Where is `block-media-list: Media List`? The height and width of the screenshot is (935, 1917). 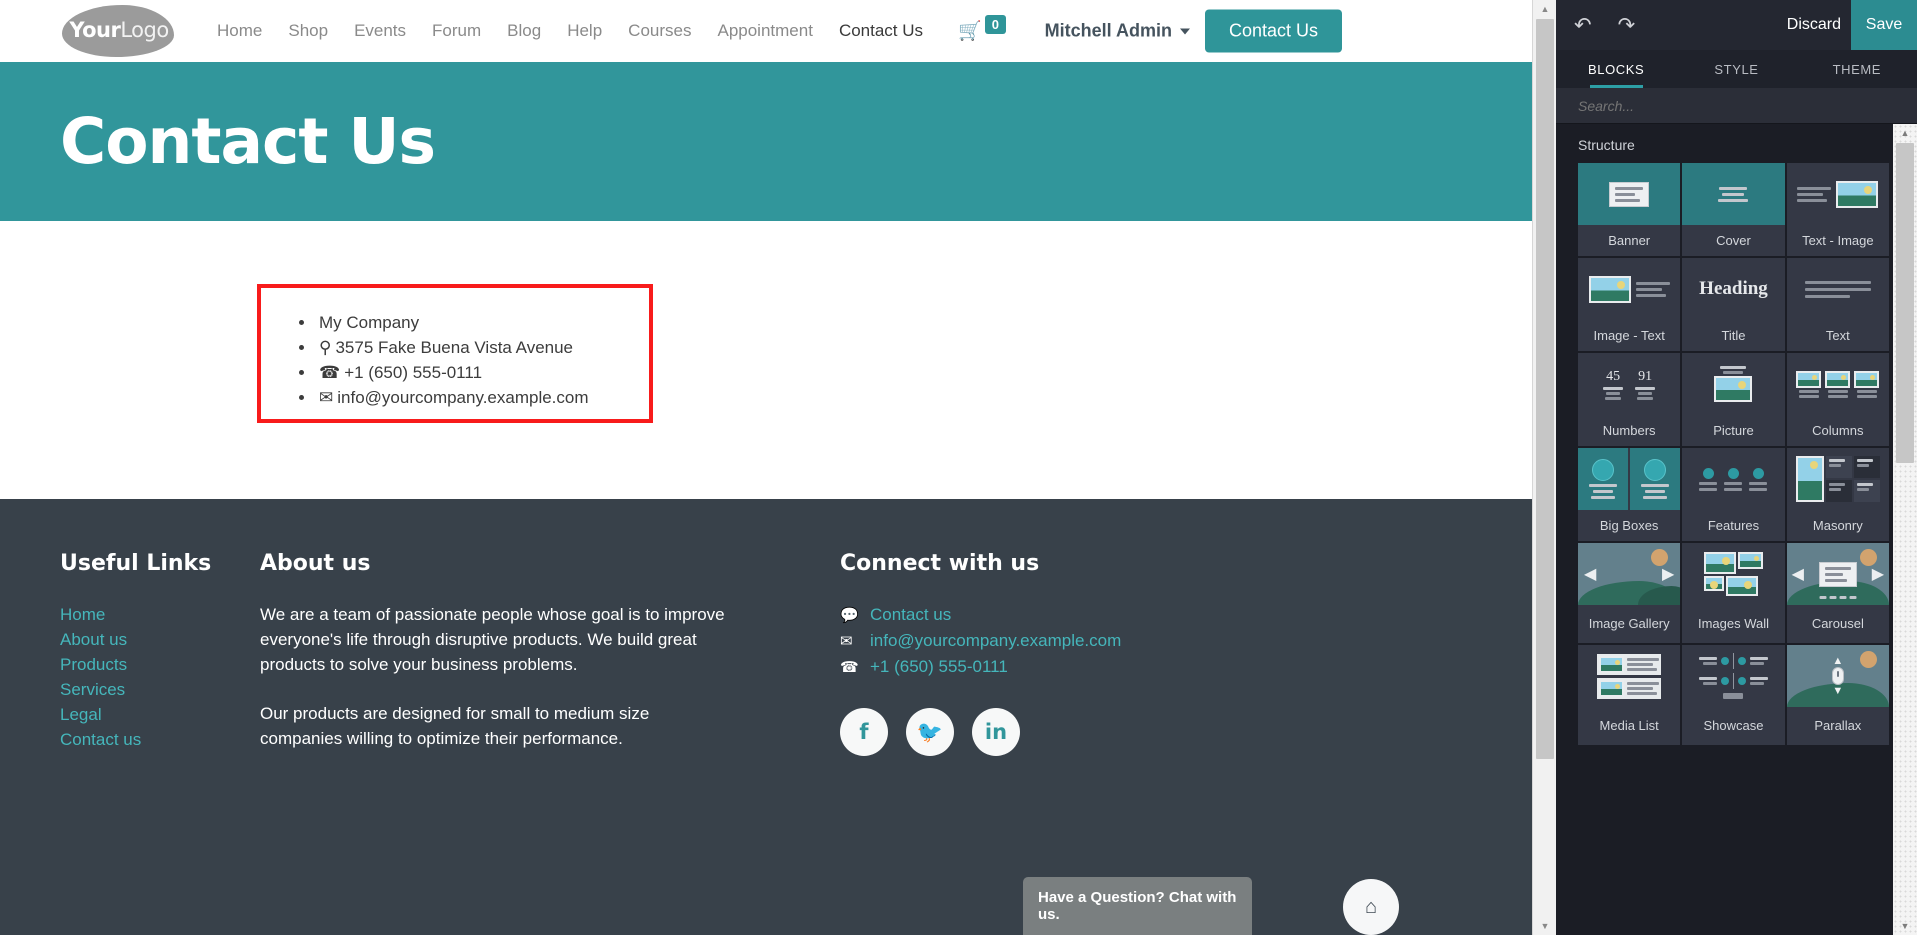 block-media-list: Media List is located at coordinates (1629, 695).